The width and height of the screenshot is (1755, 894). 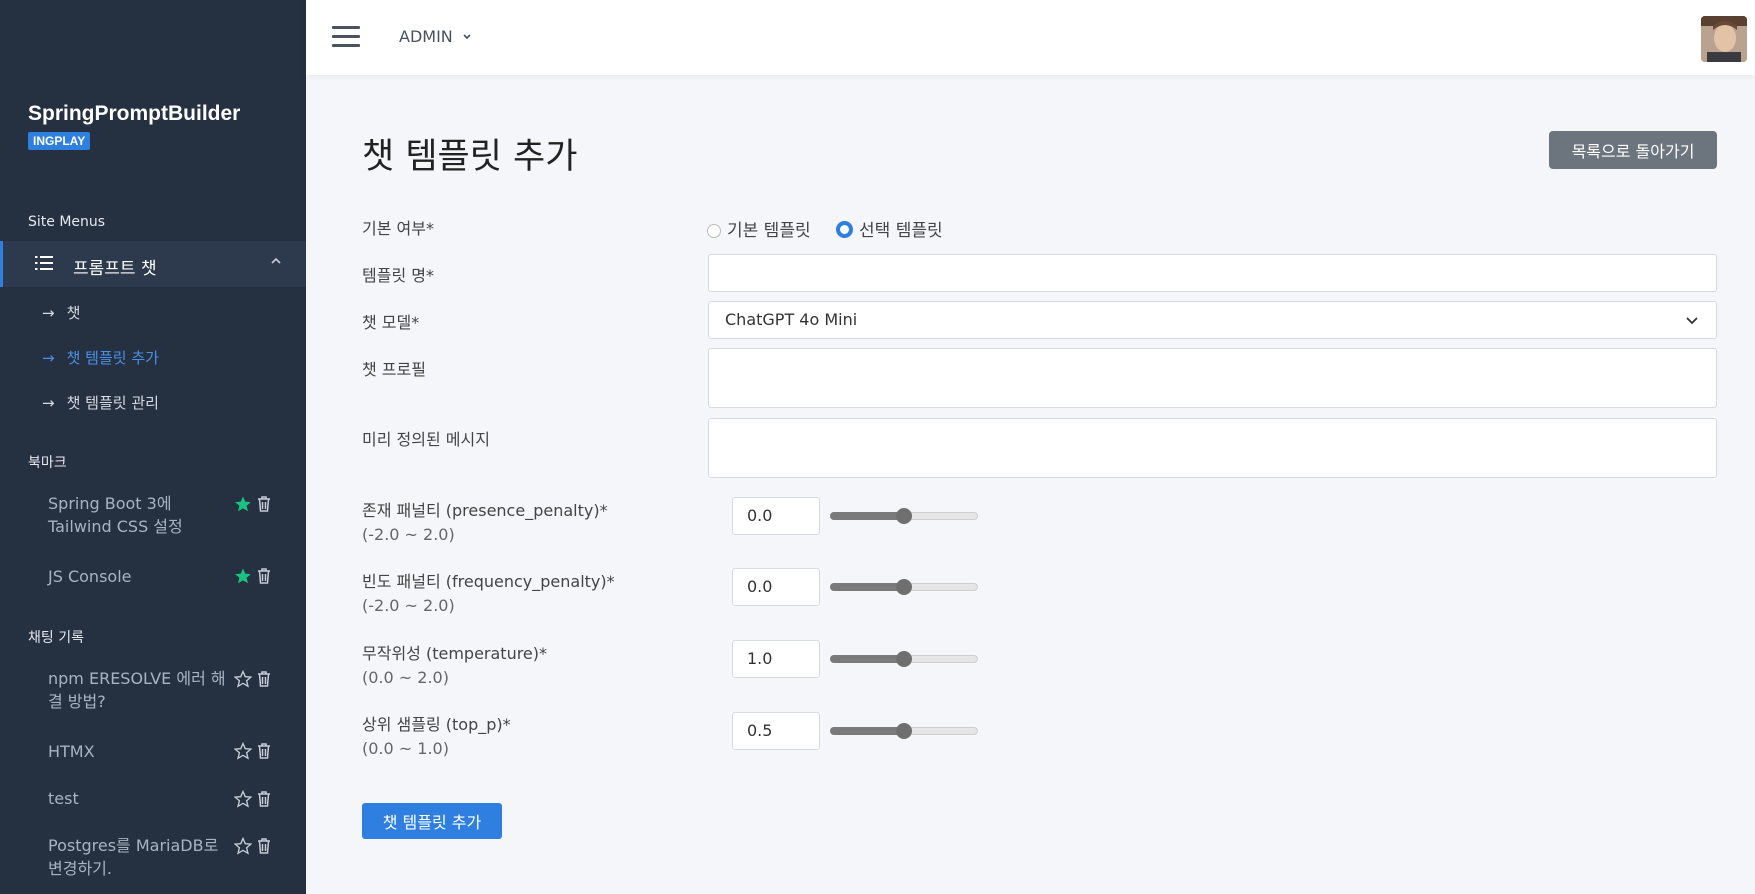 I want to click on frequency-penalty-input: 0.0, so click(x=776, y=587).